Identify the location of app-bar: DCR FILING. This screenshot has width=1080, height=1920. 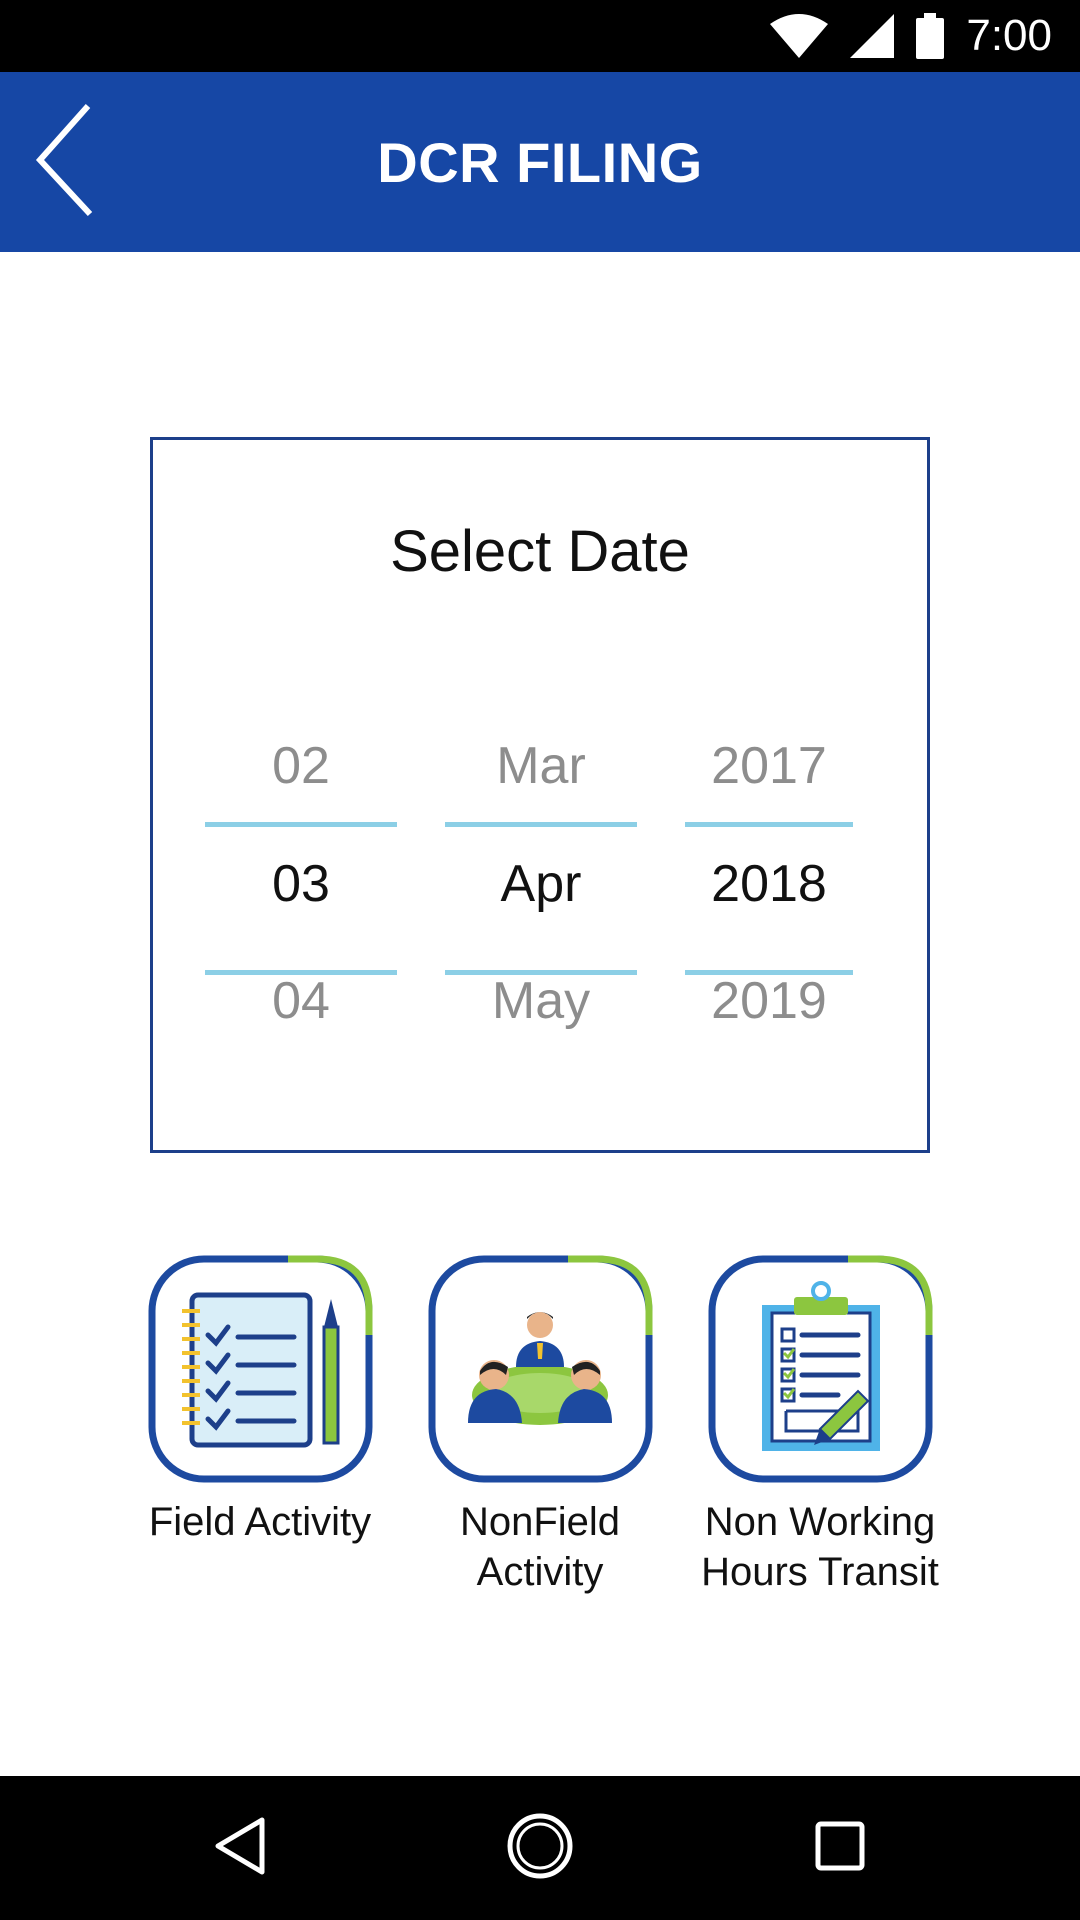
(540, 162).